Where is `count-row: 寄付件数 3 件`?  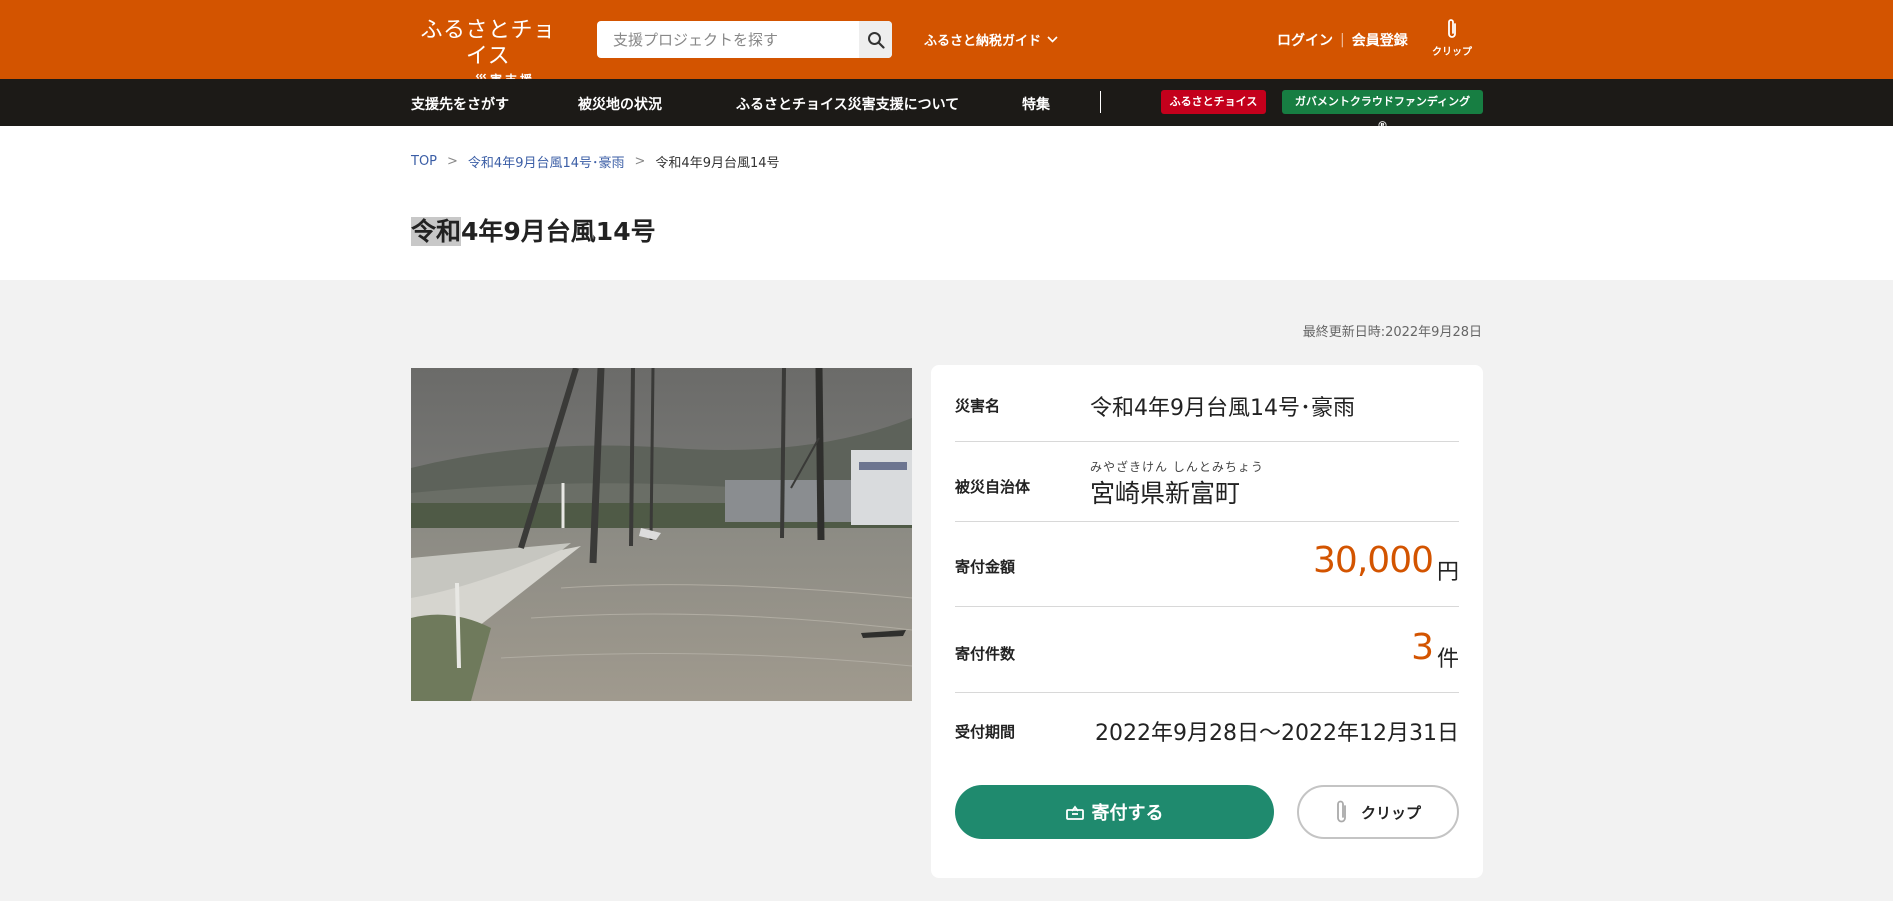
count-row: 寄付件数 3 件 is located at coordinates (1207, 650).